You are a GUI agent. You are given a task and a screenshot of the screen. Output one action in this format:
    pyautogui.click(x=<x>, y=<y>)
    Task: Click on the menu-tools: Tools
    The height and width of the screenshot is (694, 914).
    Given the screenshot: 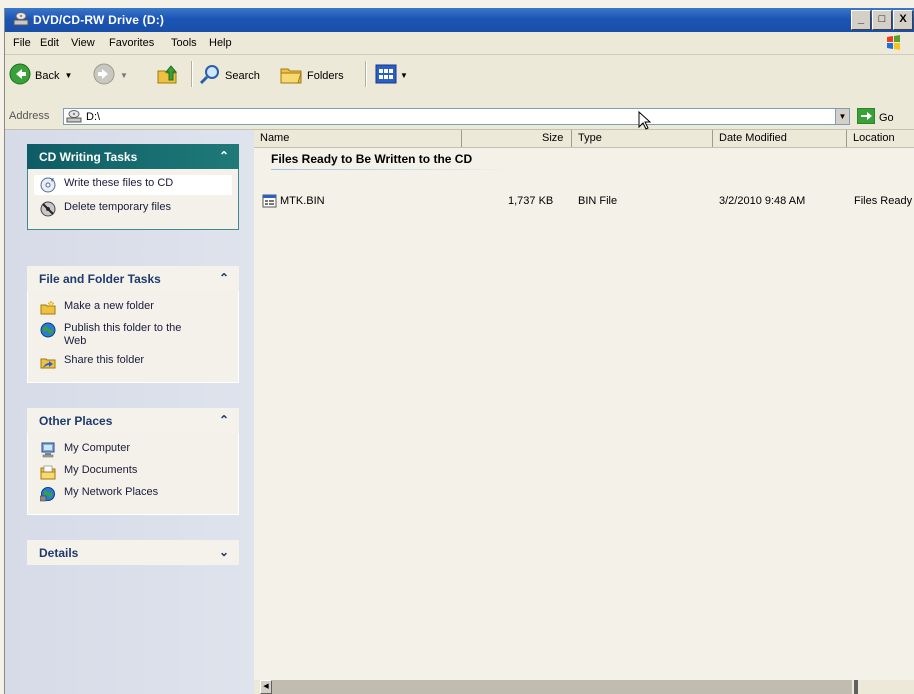 What is the action you would take?
    pyautogui.click(x=184, y=43)
    